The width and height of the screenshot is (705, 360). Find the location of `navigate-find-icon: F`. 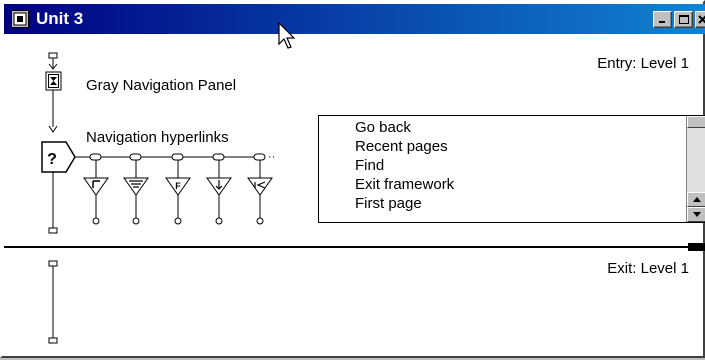

navigate-find-icon: F is located at coordinates (178, 192).